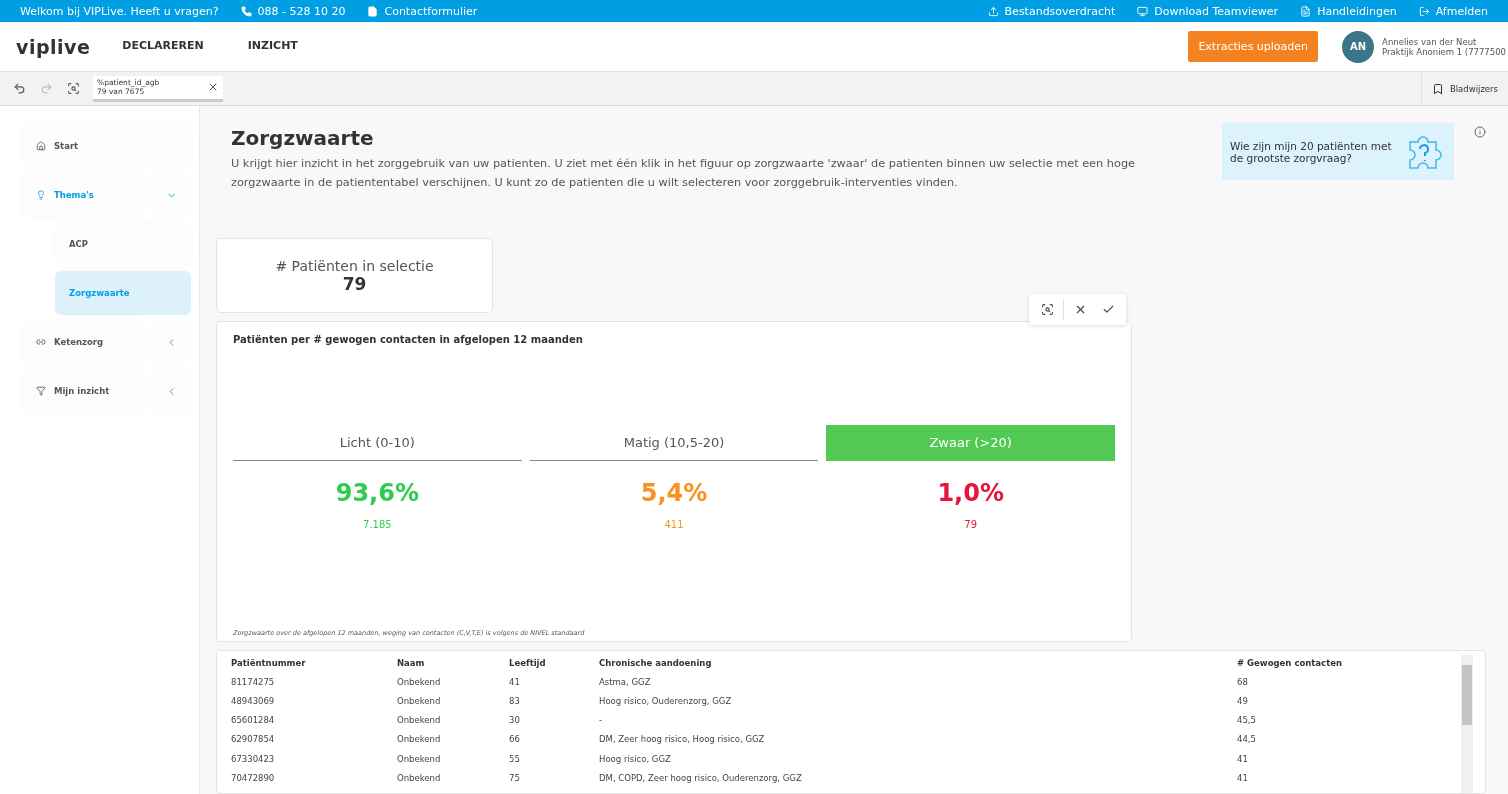 The width and height of the screenshot is (1508, 794). What do you see at coordinates (1243, 700) in the screenshot?
I see `table-cell-text: 49` at bounding box center [1243, 700].